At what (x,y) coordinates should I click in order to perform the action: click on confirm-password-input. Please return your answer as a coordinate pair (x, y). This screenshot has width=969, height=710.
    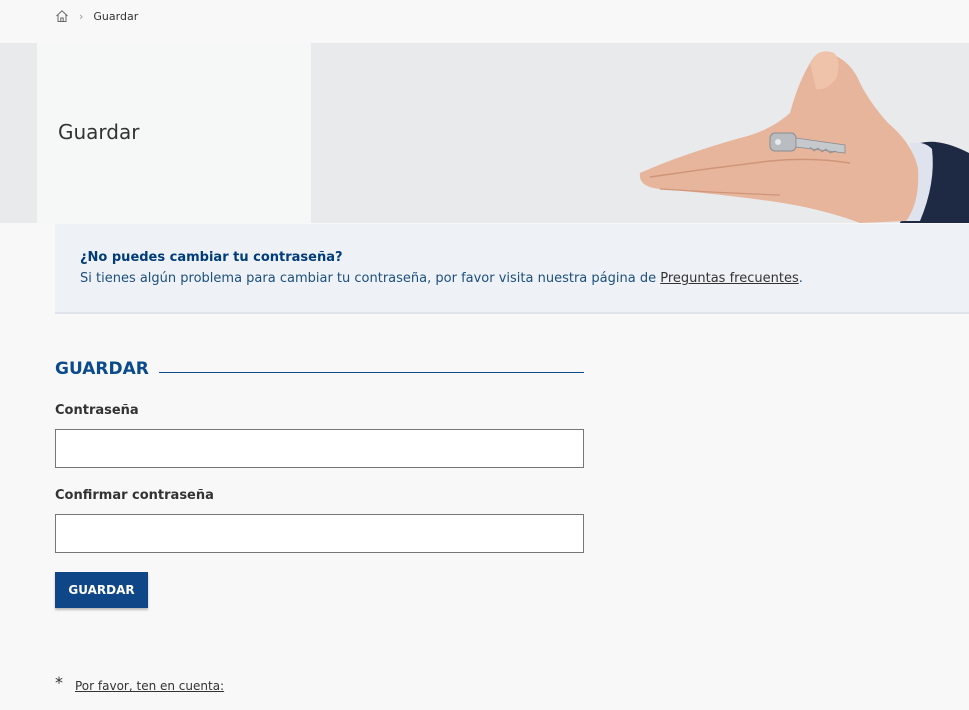
    Looking at the image, I should click on (319, 533).